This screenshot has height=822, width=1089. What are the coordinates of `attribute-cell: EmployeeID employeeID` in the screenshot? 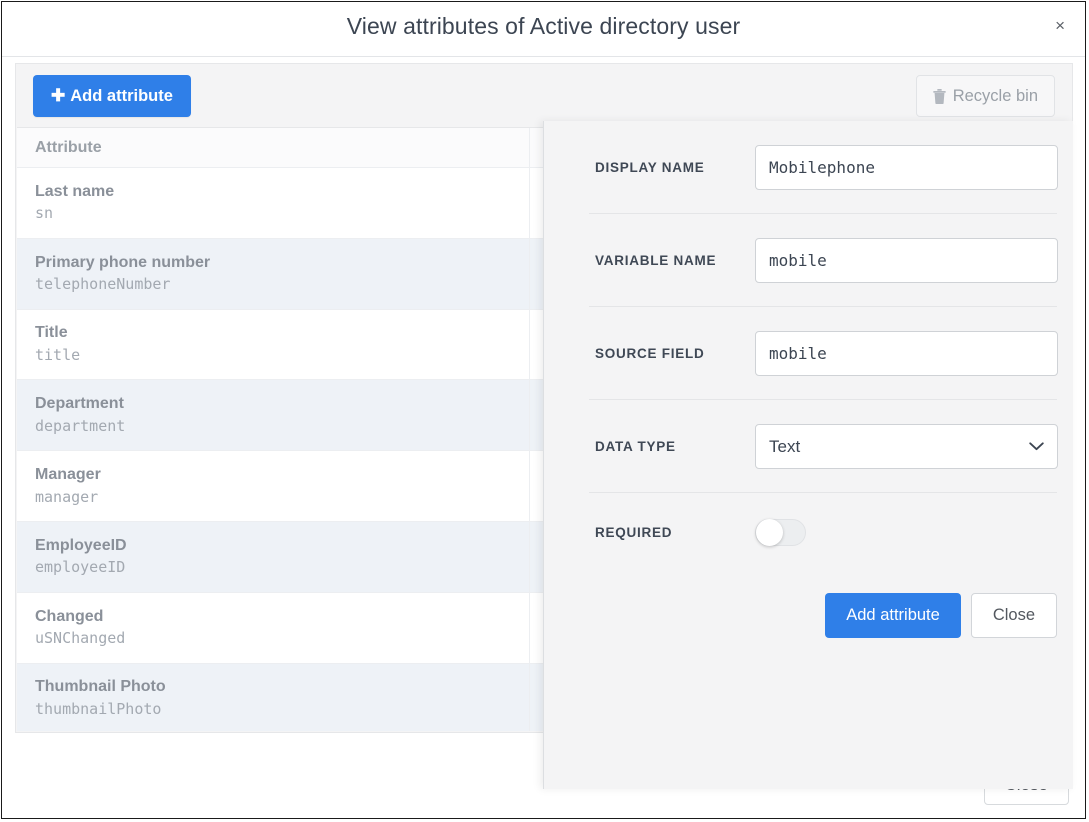 It's located at (273, 557).